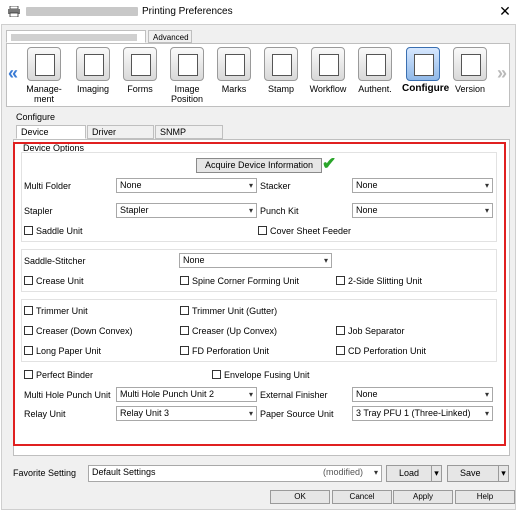 The height and width of the screenshot is (510, 517). I want to click on toolbar-label: Manage- ment, so click(44, 94).